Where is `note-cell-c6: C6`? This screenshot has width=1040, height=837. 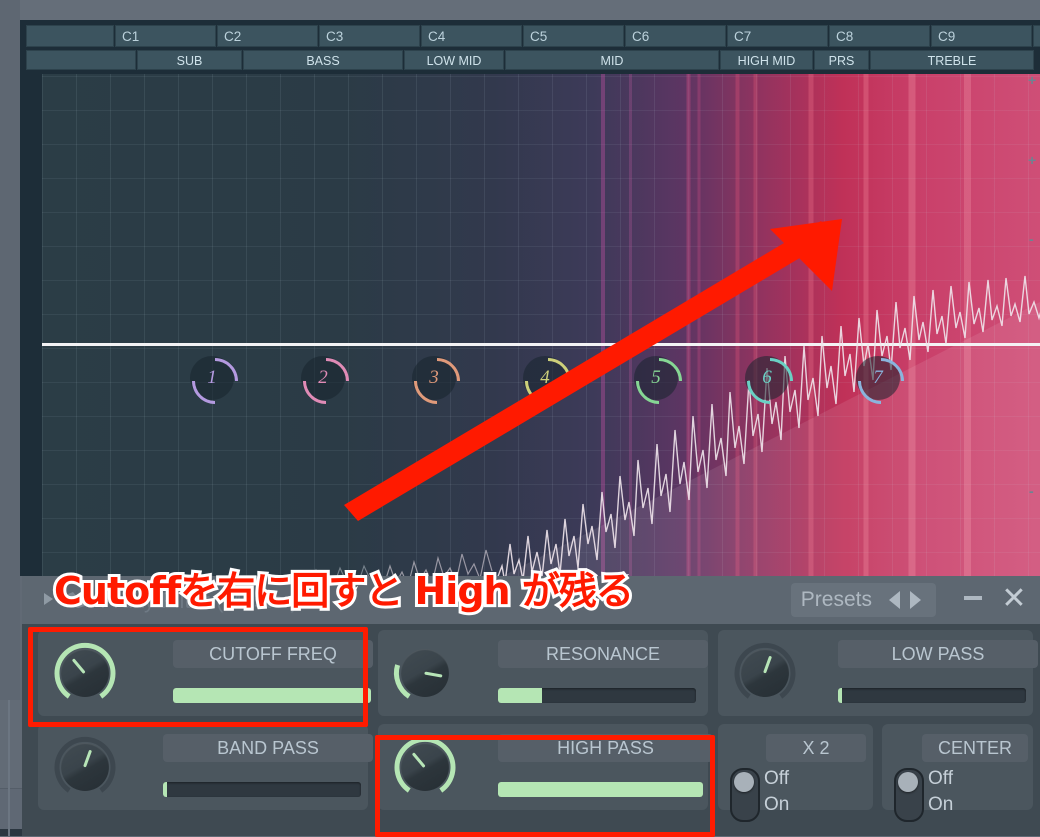 note-cell-c6: C6 is located at coordinates (675, 36).